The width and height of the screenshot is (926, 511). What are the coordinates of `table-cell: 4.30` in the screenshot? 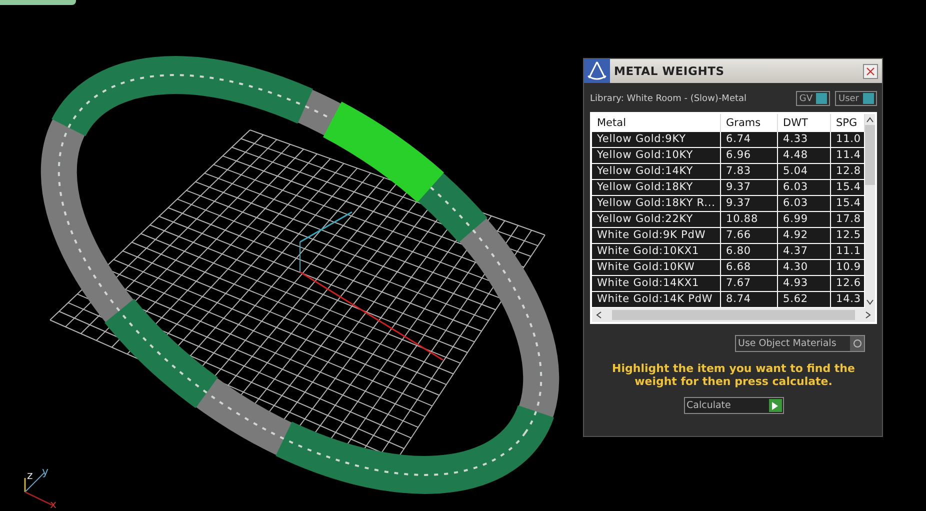 It's located at (804, 268).